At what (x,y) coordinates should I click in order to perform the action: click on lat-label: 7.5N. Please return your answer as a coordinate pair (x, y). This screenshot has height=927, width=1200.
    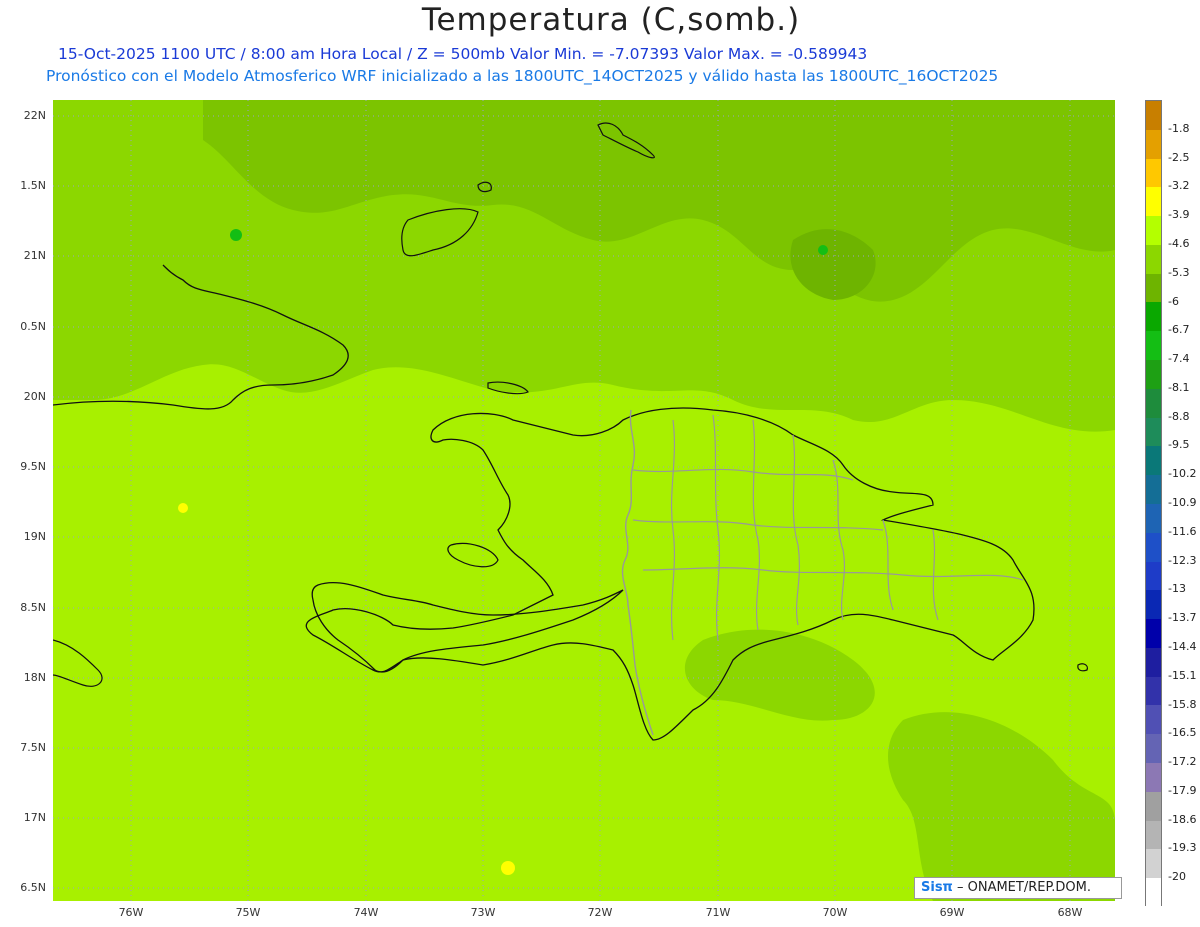
    Looking at the image, I should click on (33, 747).